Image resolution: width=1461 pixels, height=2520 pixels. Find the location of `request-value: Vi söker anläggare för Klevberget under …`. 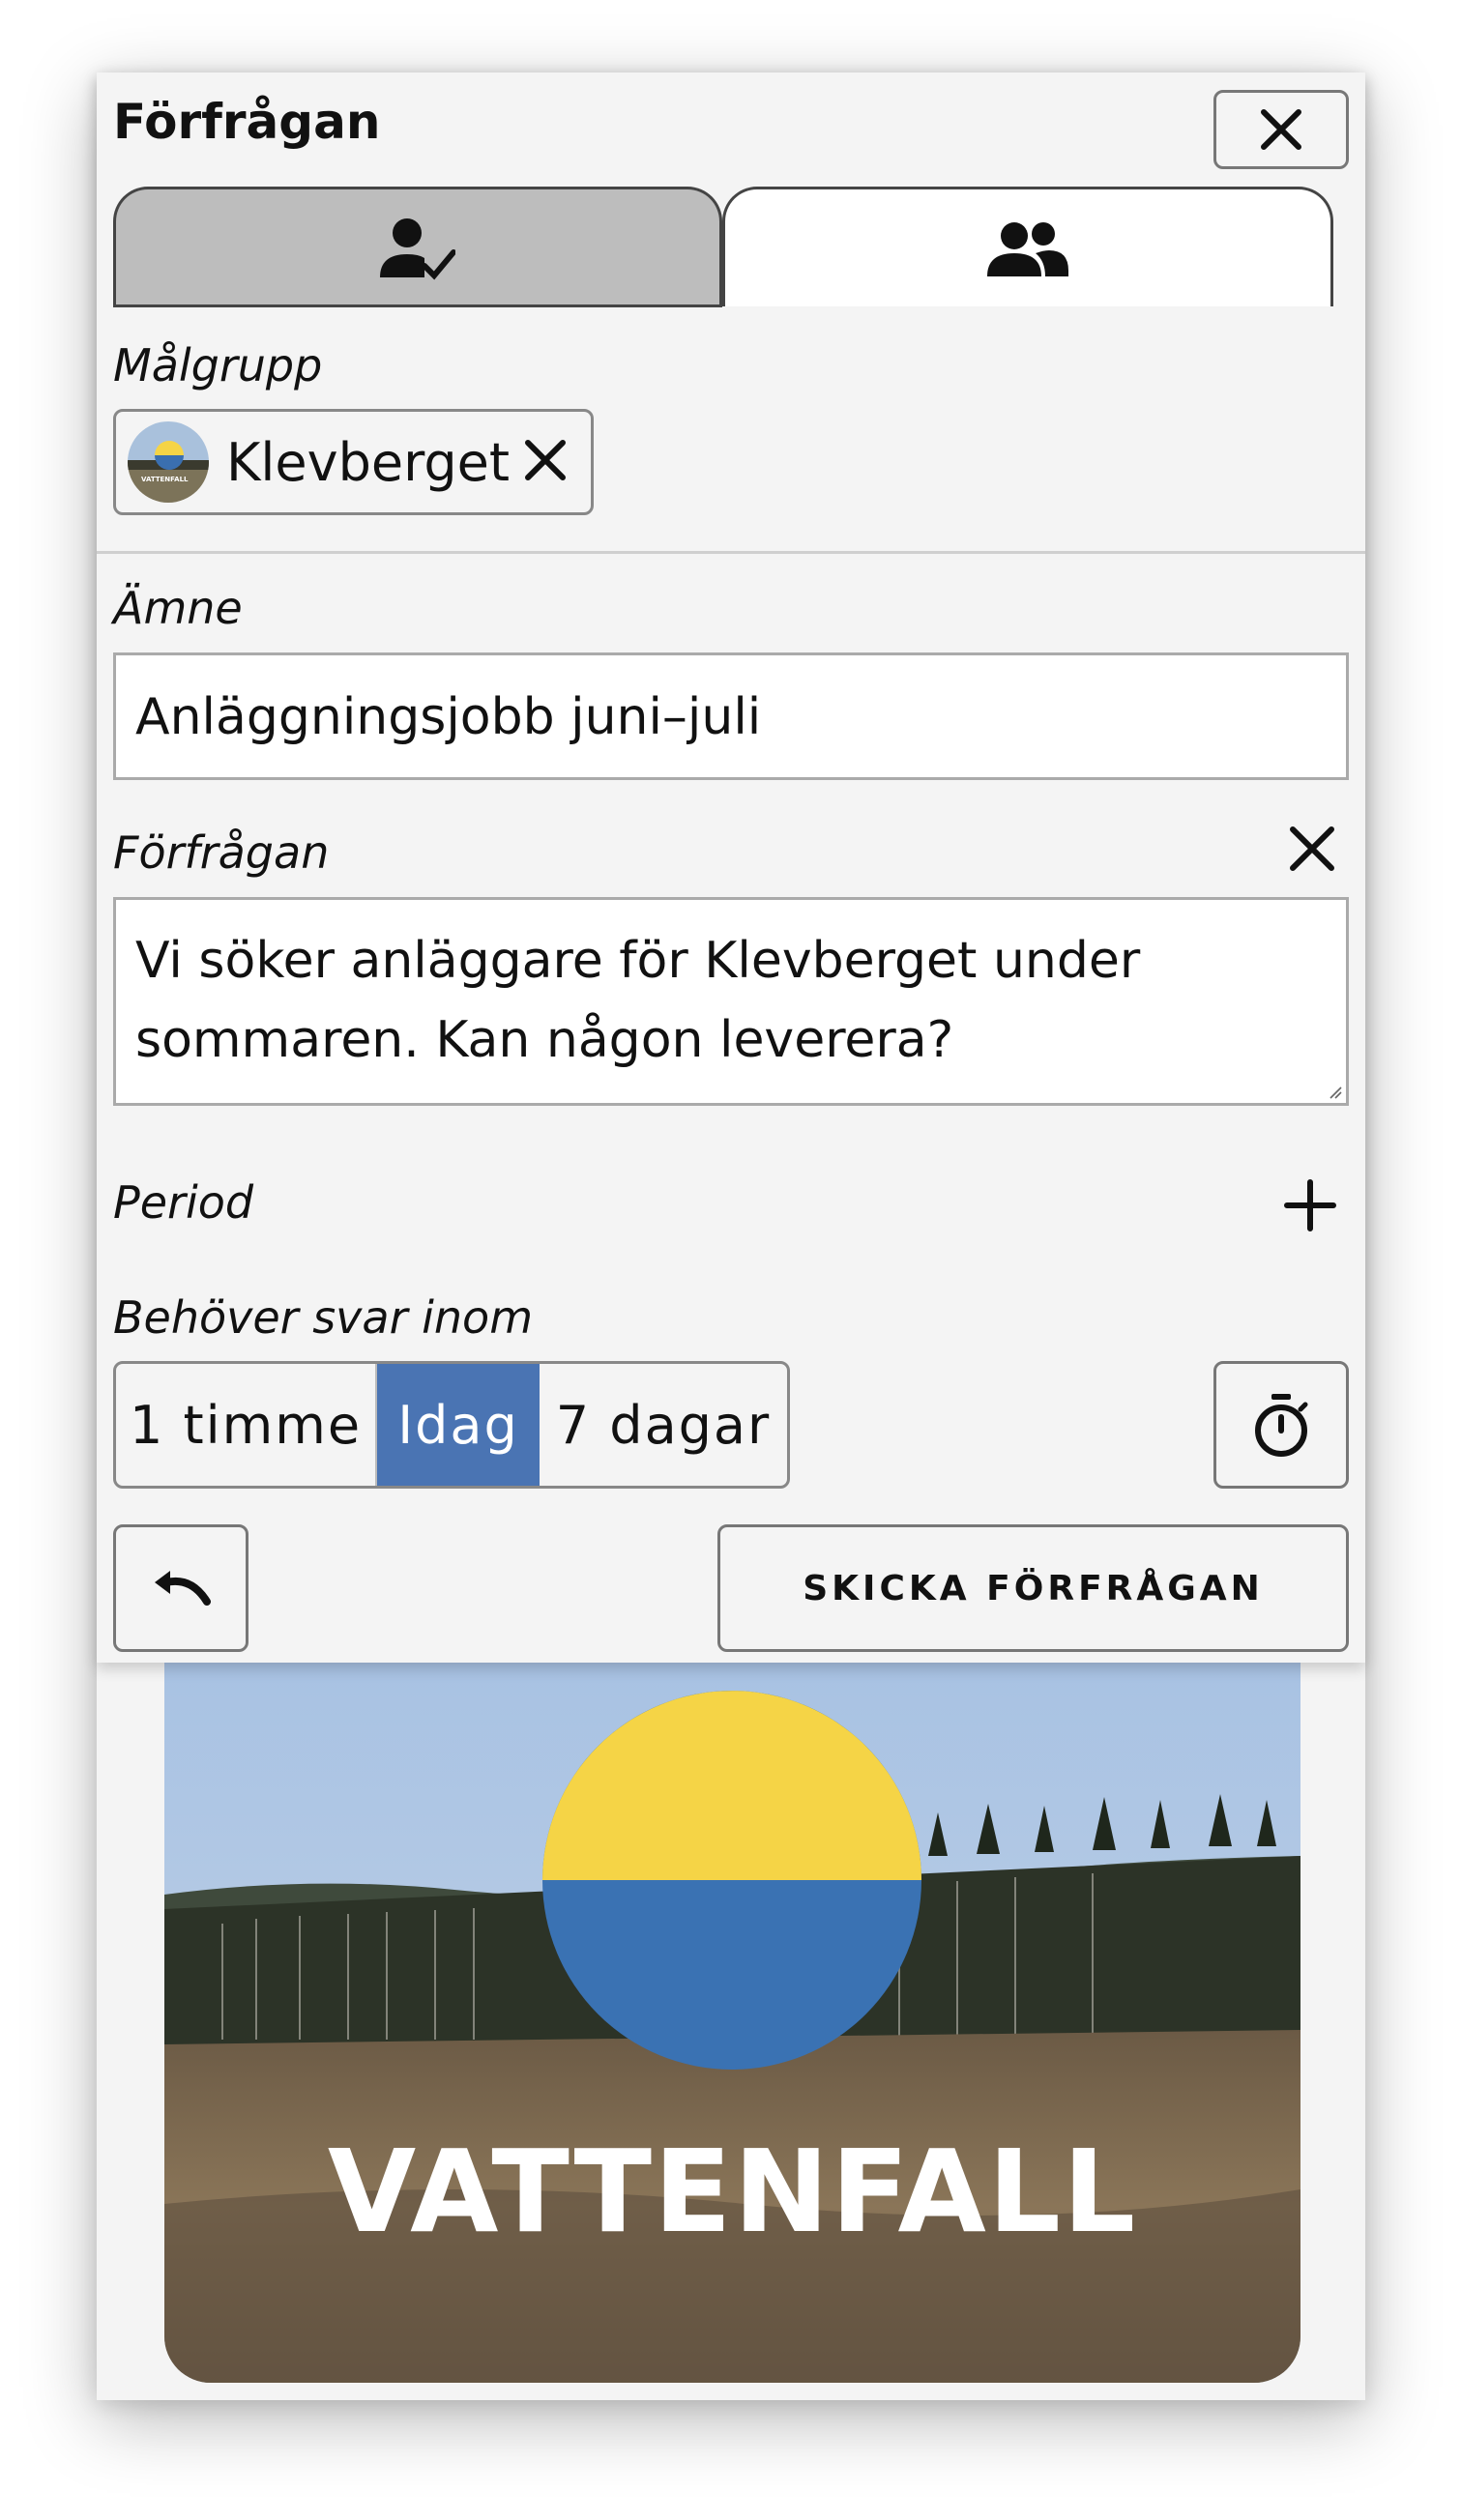

request-value: Vi söker anläggare för Klevberget under … is located at coordinates (638, 1001).